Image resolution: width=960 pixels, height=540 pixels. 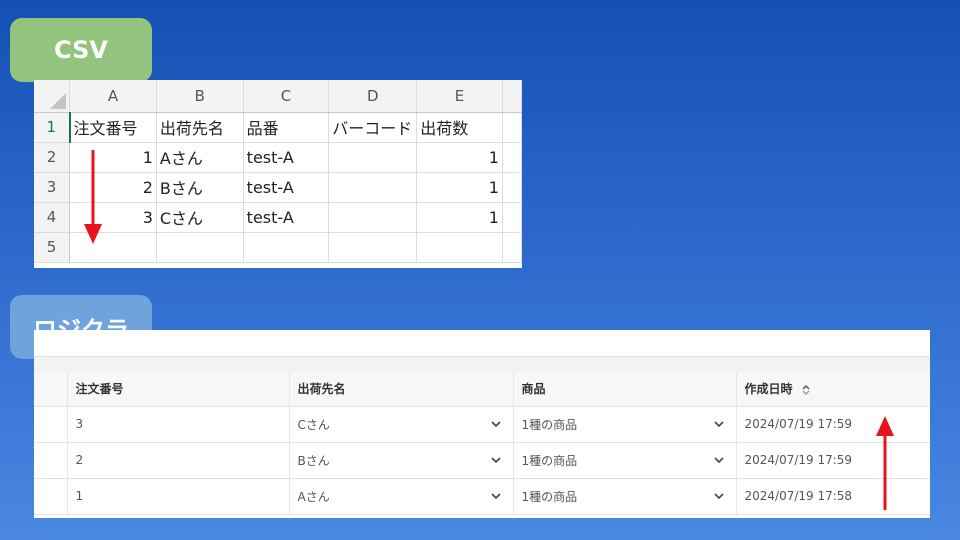 I want to click on sheet-cell: Cさん, so click(x=200, y=217).